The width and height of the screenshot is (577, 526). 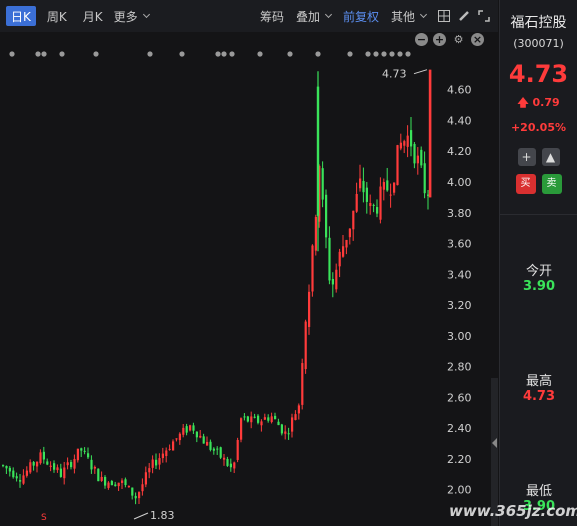 I want to click on period-day-k-tab: 日K, so click(x=21, y=16).